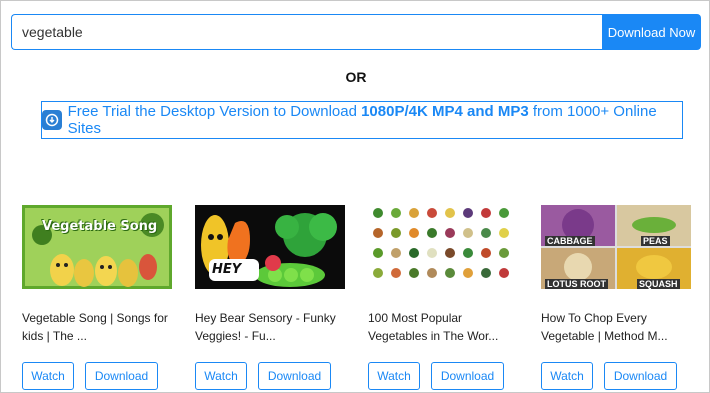 The image size is (710, 393). What do you see at coordinates (616, 247) in the screenshot?
I see `video-thumbnail: CABBAGE PEAS LOTUS ROOT SQUASH` at bounding box center [616, 247].